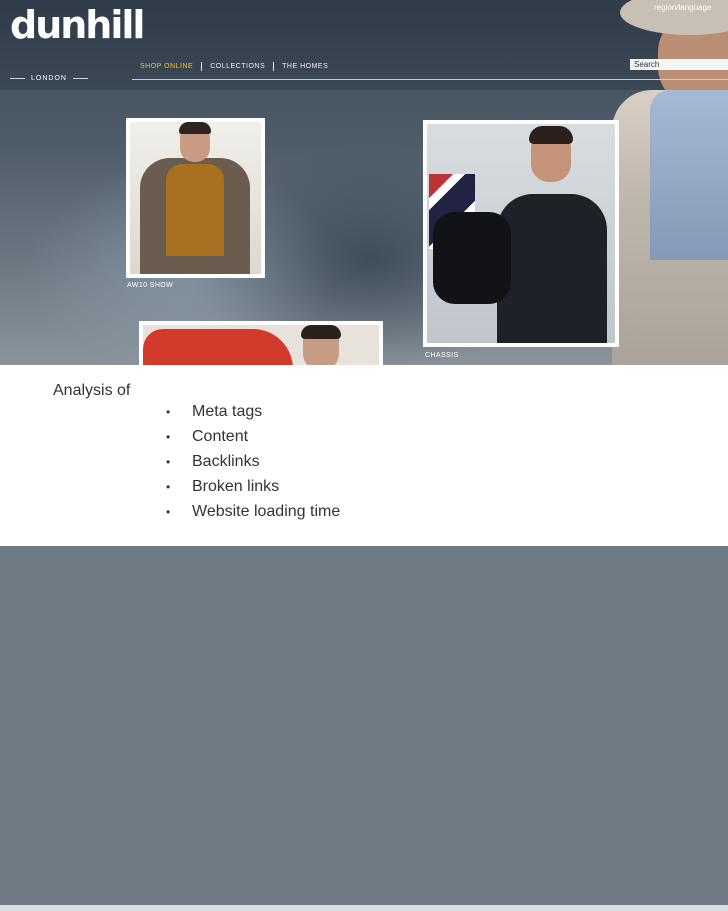 The image size is (728, 911). I want to click on panel-bottom-border, so click(364, 908).